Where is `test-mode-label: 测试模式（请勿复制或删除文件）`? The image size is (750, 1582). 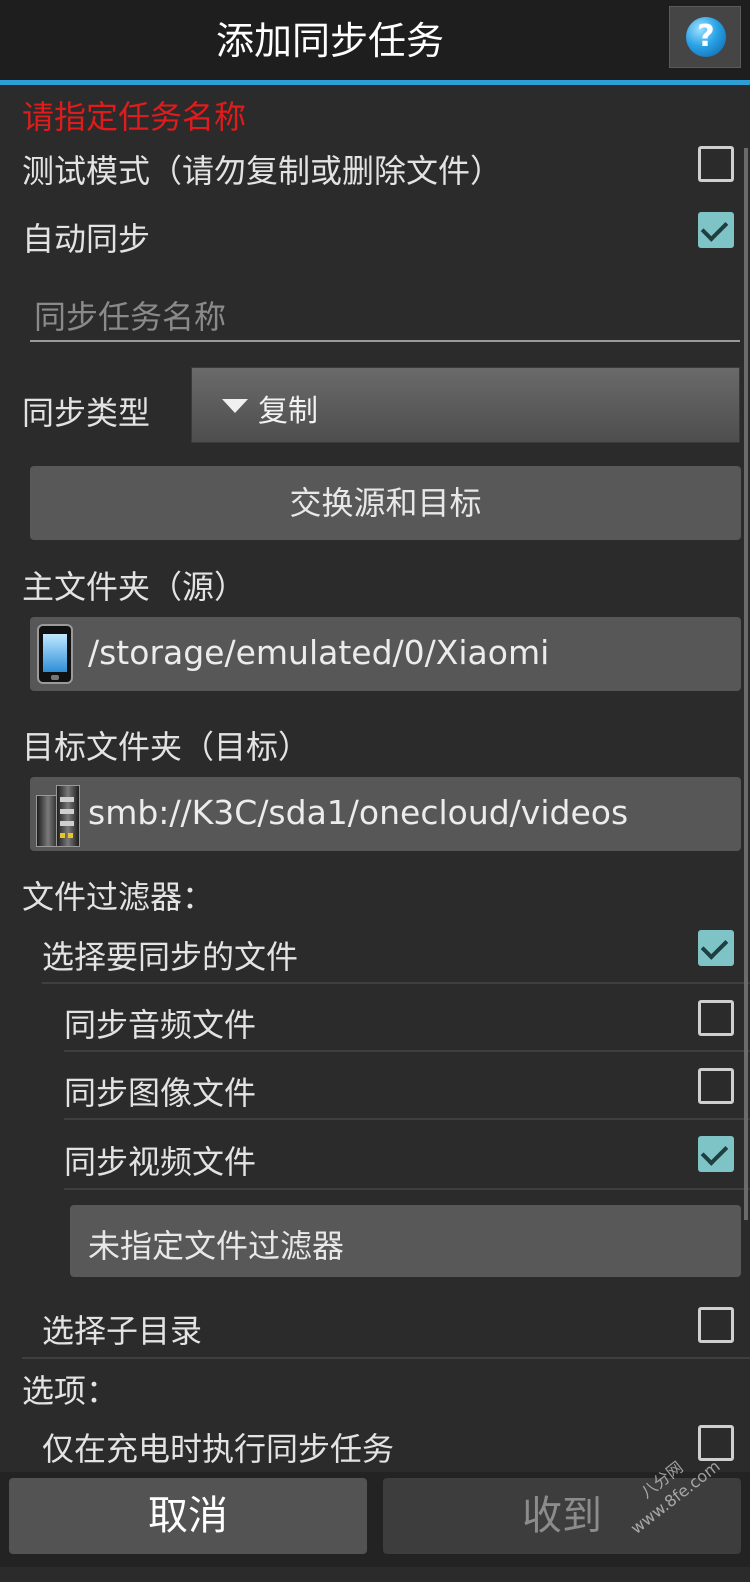 test-mode-label: 测试模式（请勿复制或删除文件） is located at coordinates (262, 171).